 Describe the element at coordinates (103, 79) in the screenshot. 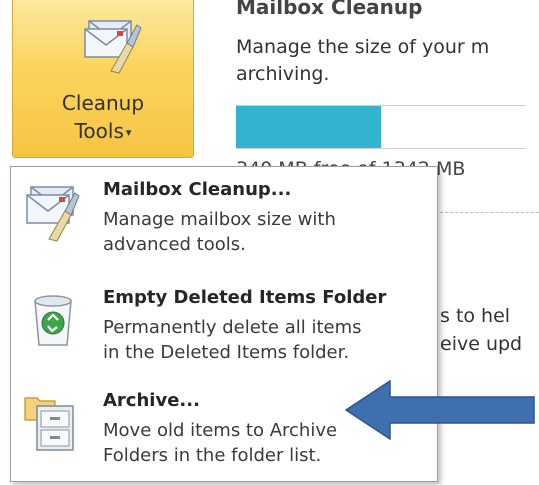

I see `cleanup-tools-button: Cleanup Tools ▾` at that location.